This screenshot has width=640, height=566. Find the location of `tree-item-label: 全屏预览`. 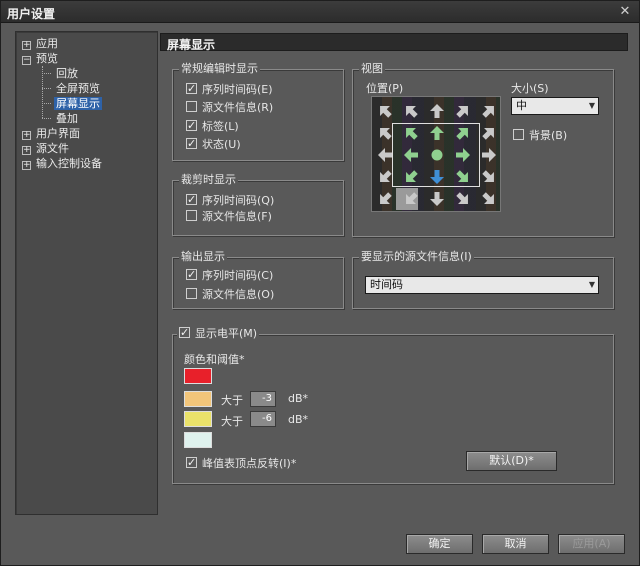

tree-item-label: 全屏预览 is located at coordinates (78, 88).